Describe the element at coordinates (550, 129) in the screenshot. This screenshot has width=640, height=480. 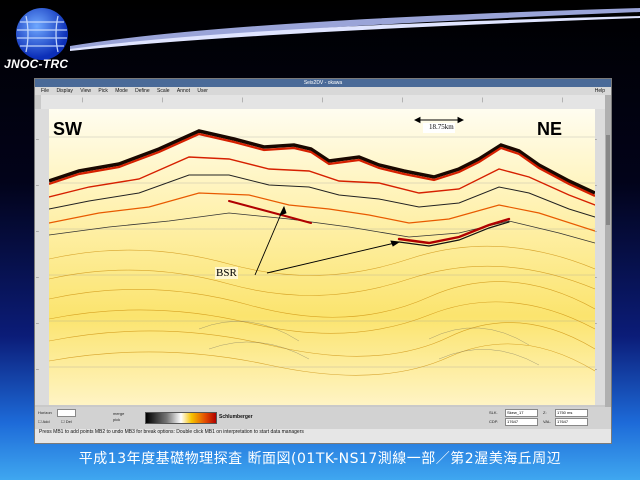
I see `ne-label: NE` at that location.